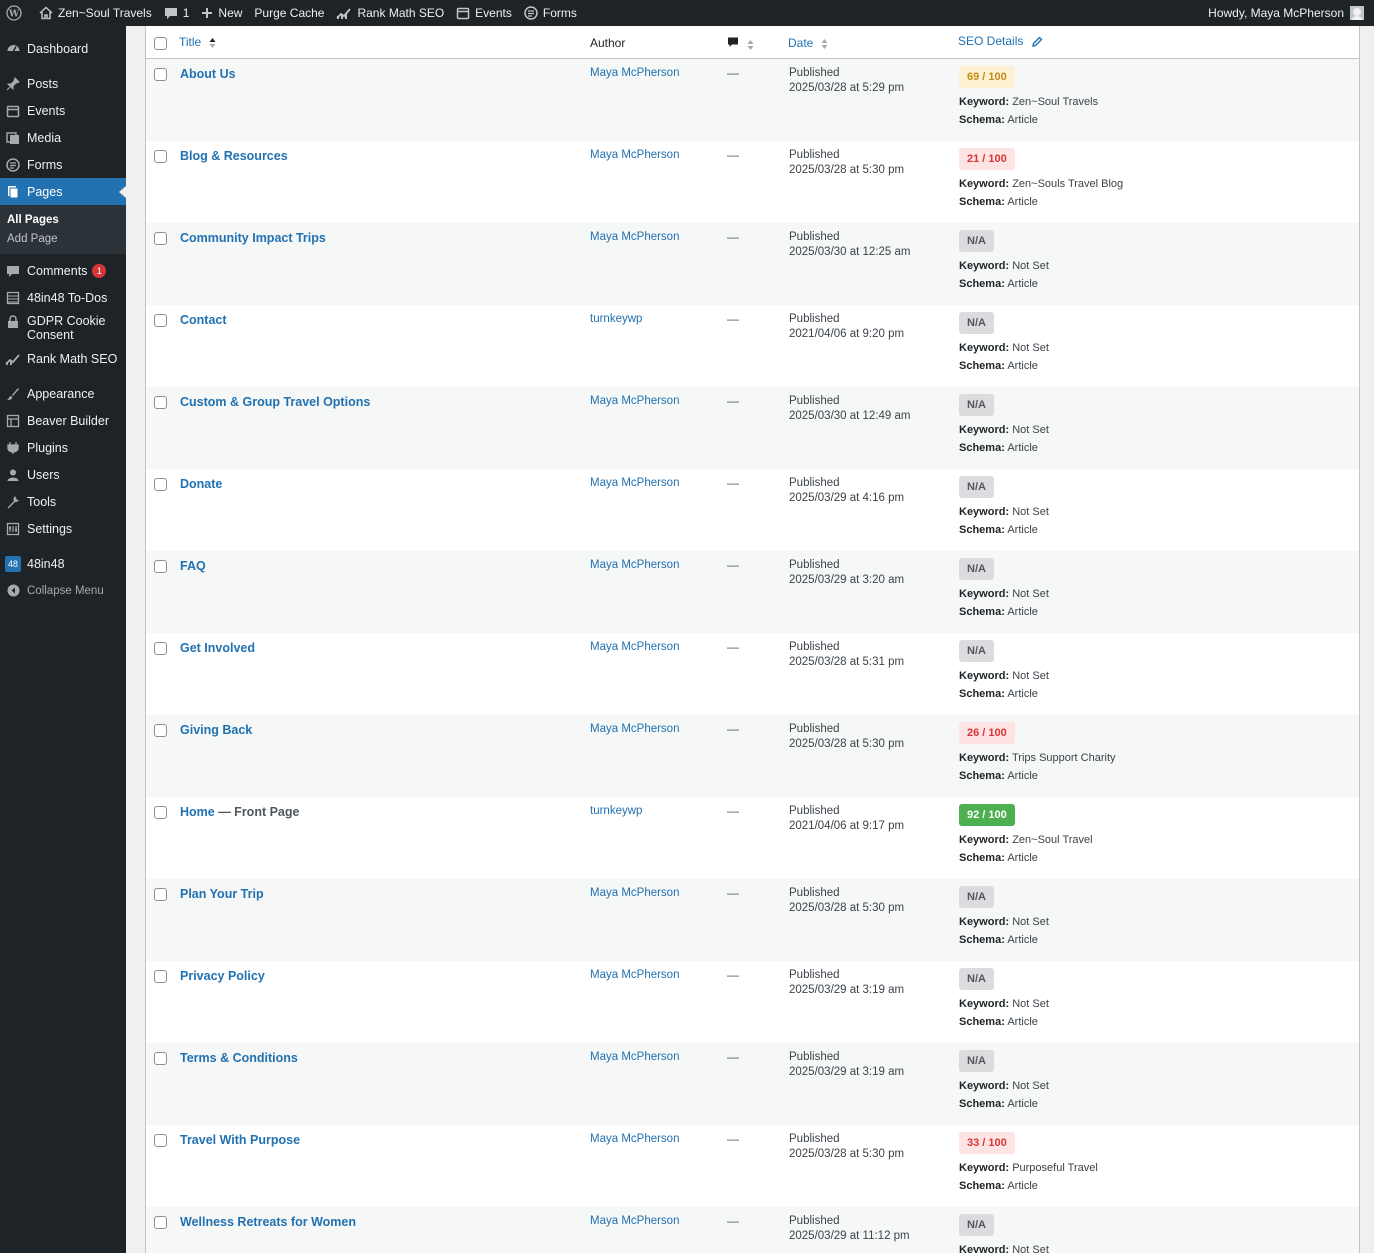  I want to click on page-title-link: Travel With Purpose, so click(240, 1140).